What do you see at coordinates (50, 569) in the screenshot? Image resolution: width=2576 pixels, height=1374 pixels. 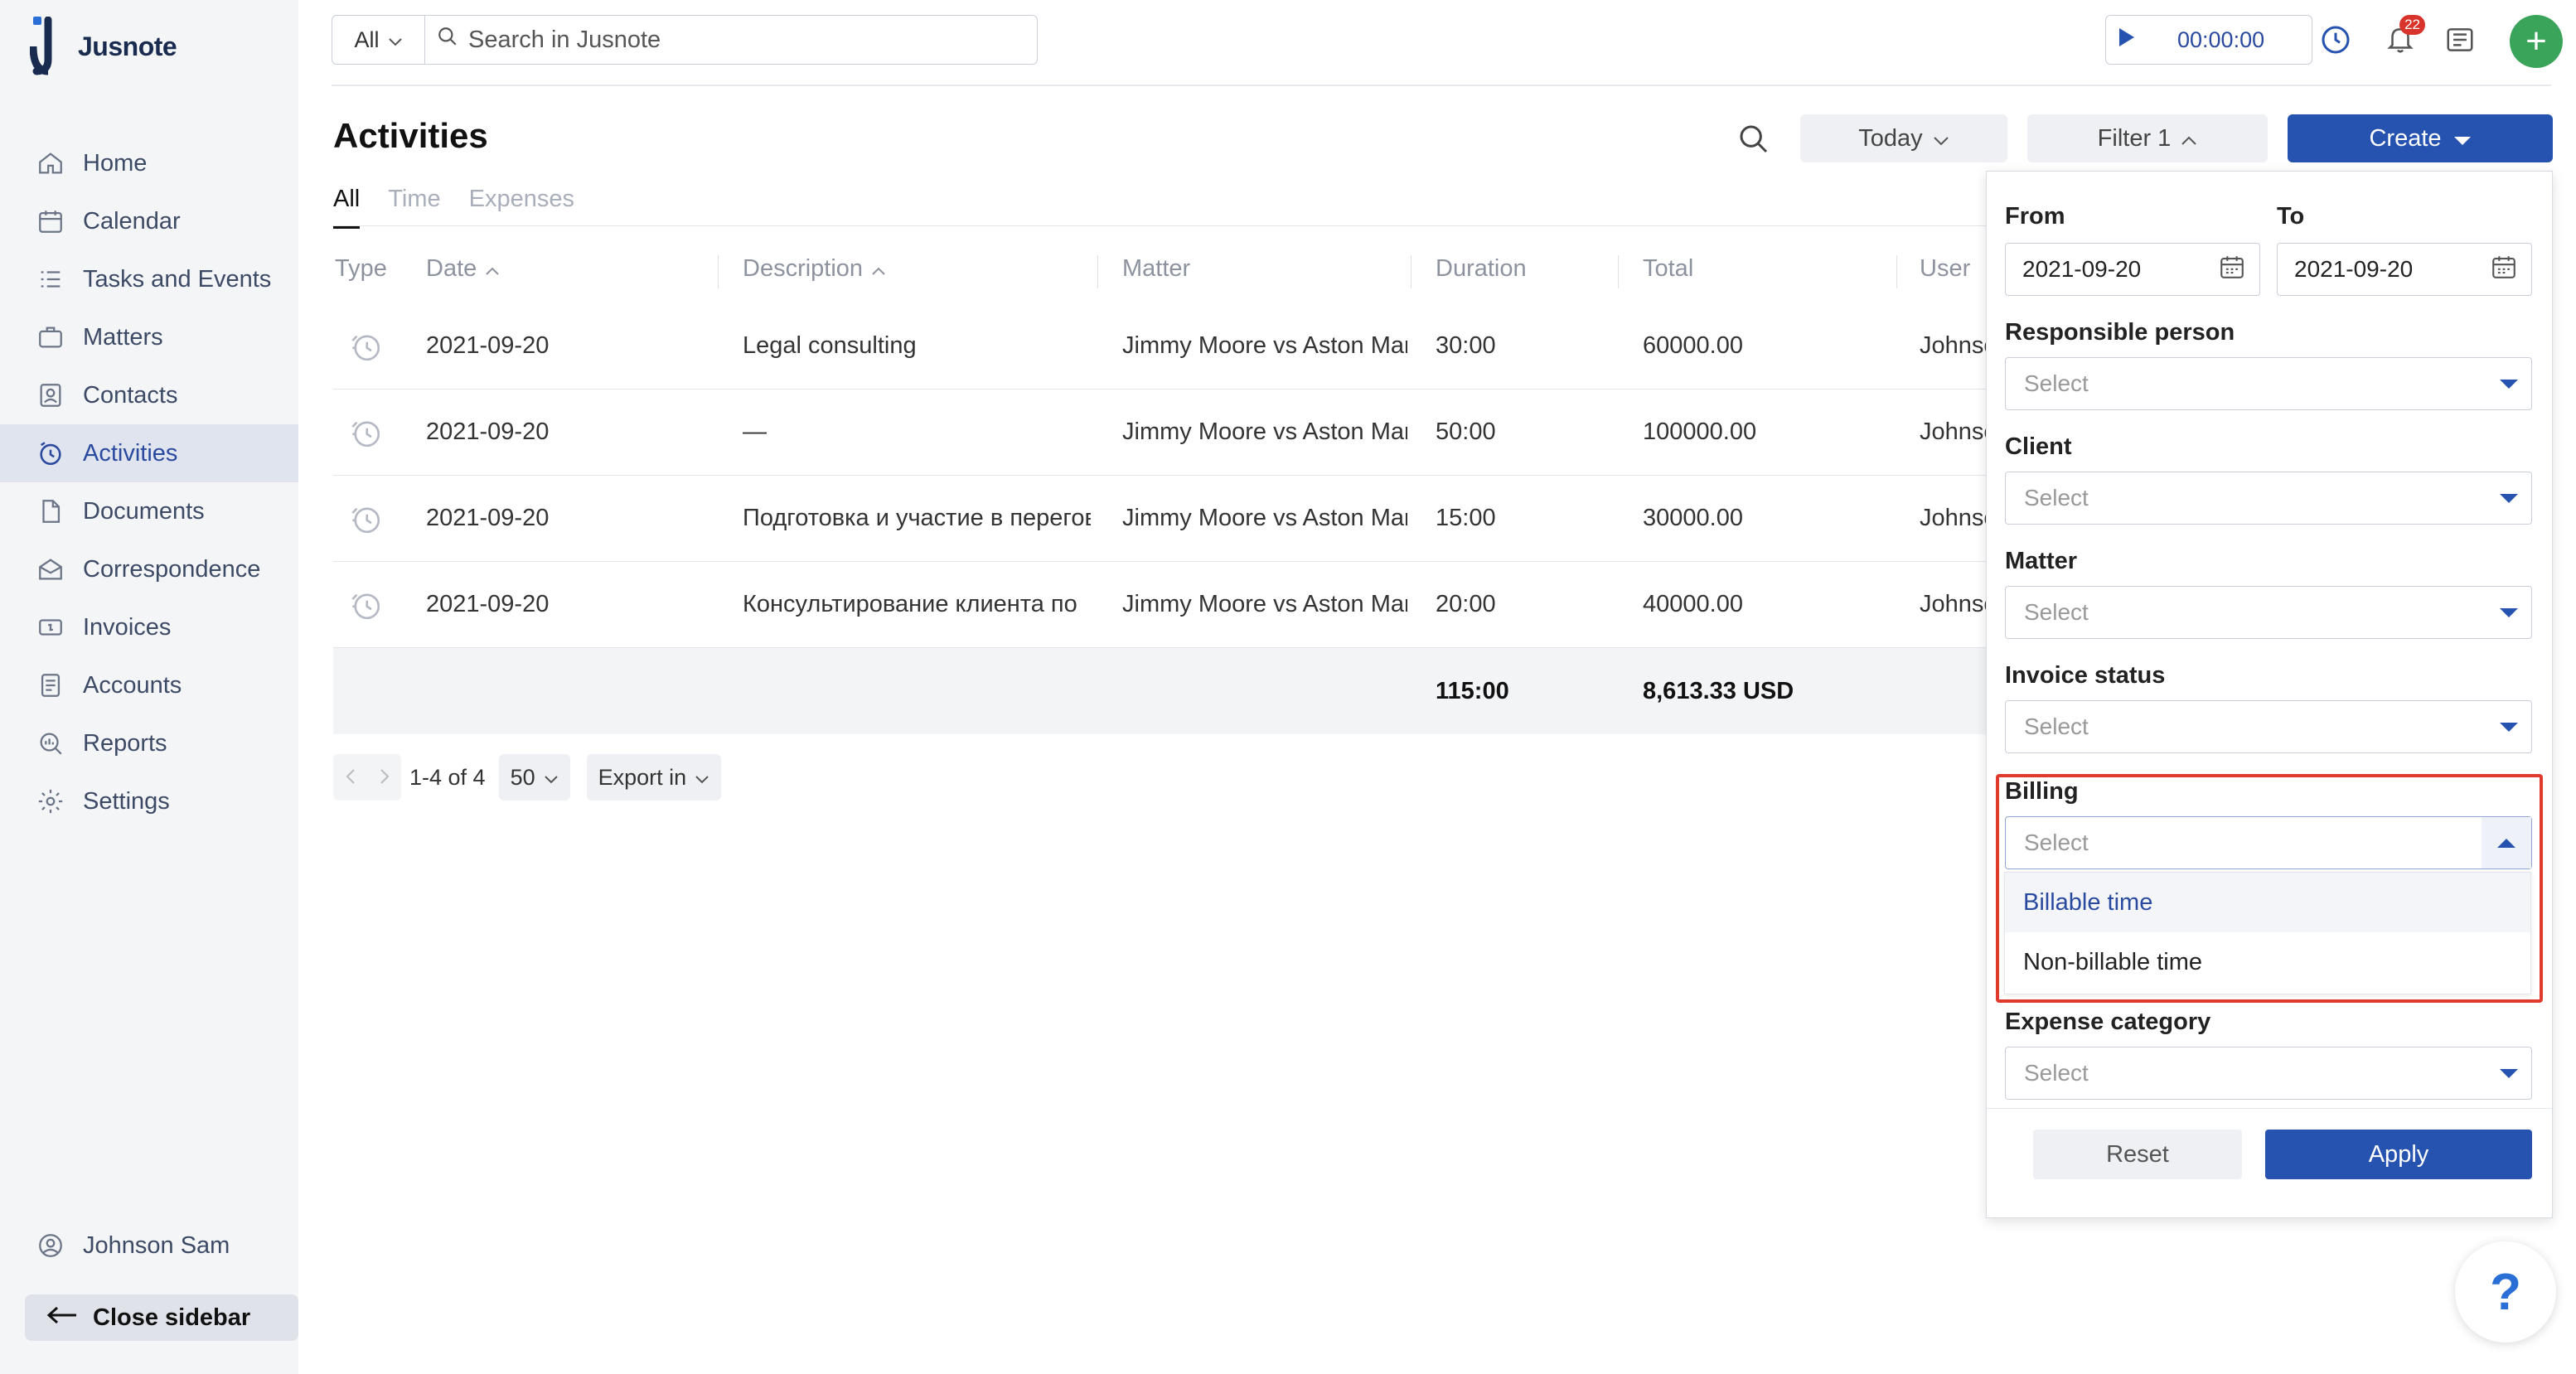 I see `correspondence-icon` at bounding box center [50, 569].